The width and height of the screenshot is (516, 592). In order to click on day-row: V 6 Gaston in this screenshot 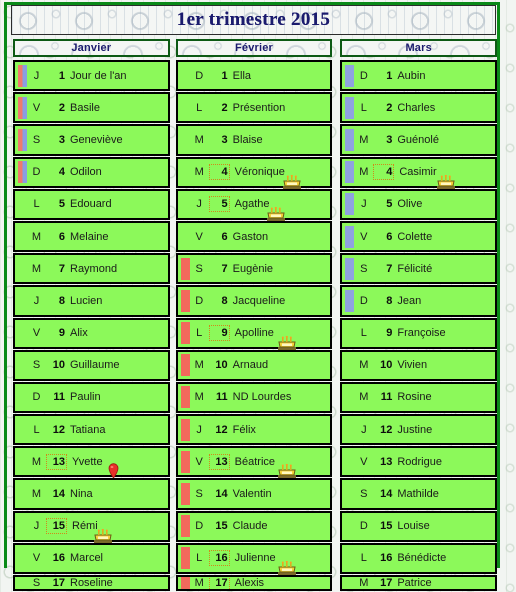, I will do `click(254, 236)`.